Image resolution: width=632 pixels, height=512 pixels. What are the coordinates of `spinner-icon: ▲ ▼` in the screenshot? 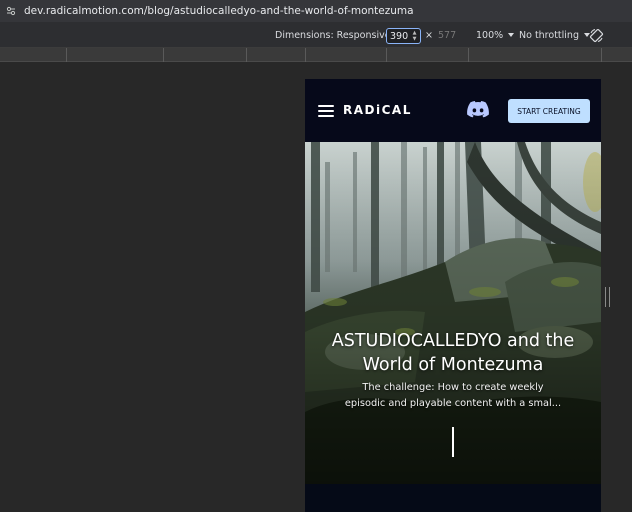 It's located at (414, 36).